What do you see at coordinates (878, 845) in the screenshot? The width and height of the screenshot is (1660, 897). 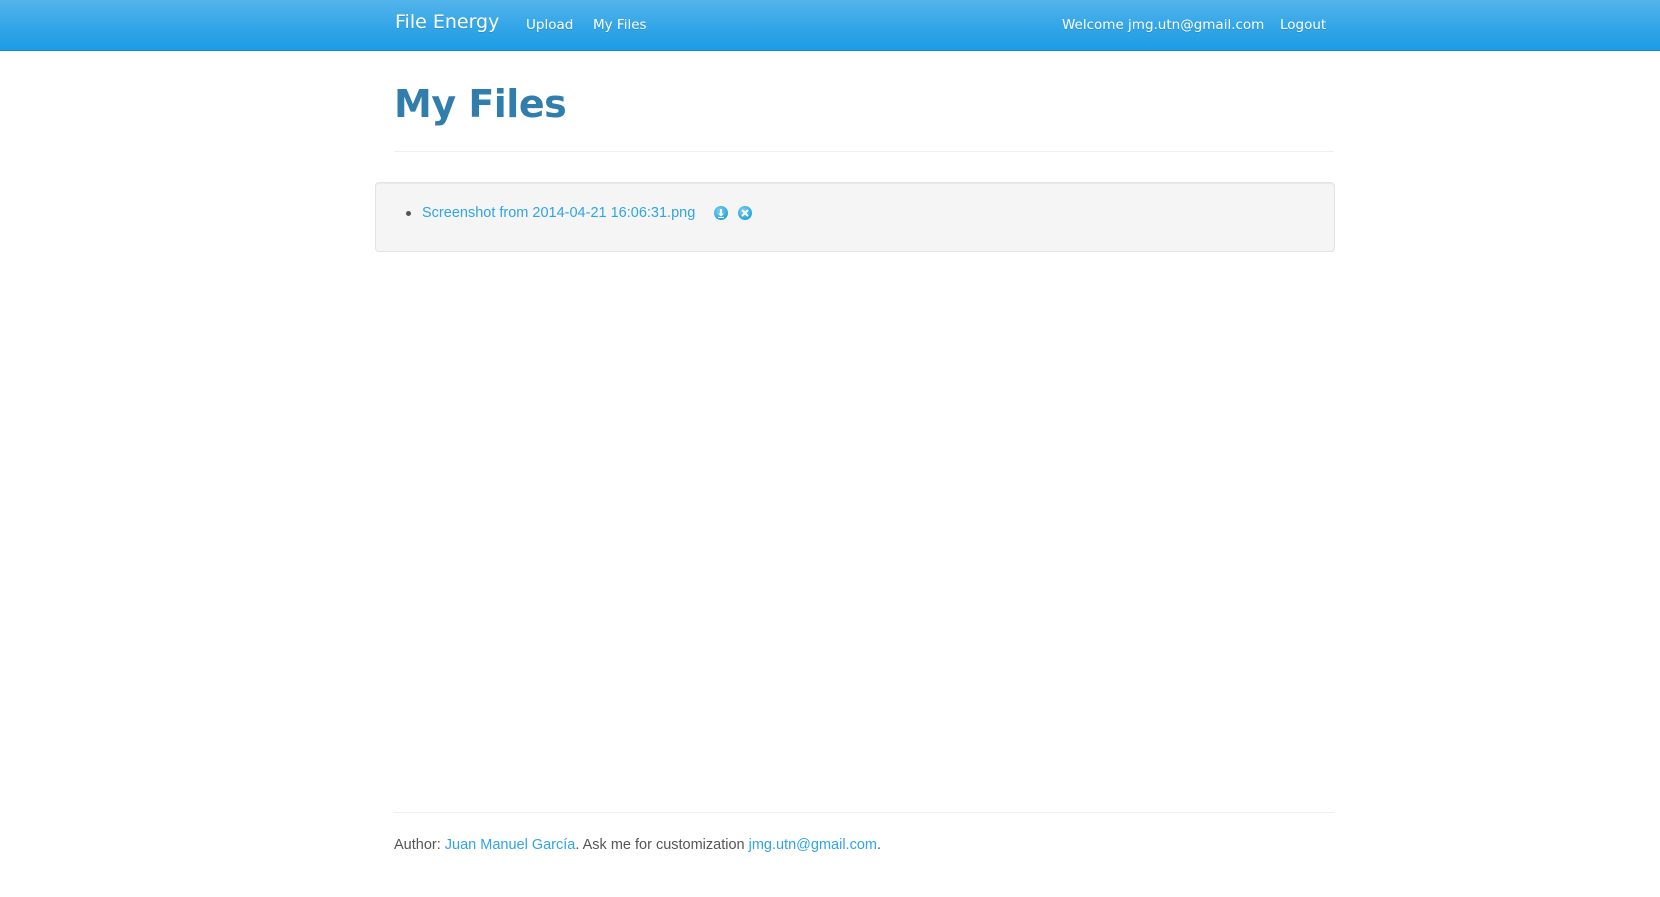 I see `footer-suffix: .` at bounding box center [878, 845].